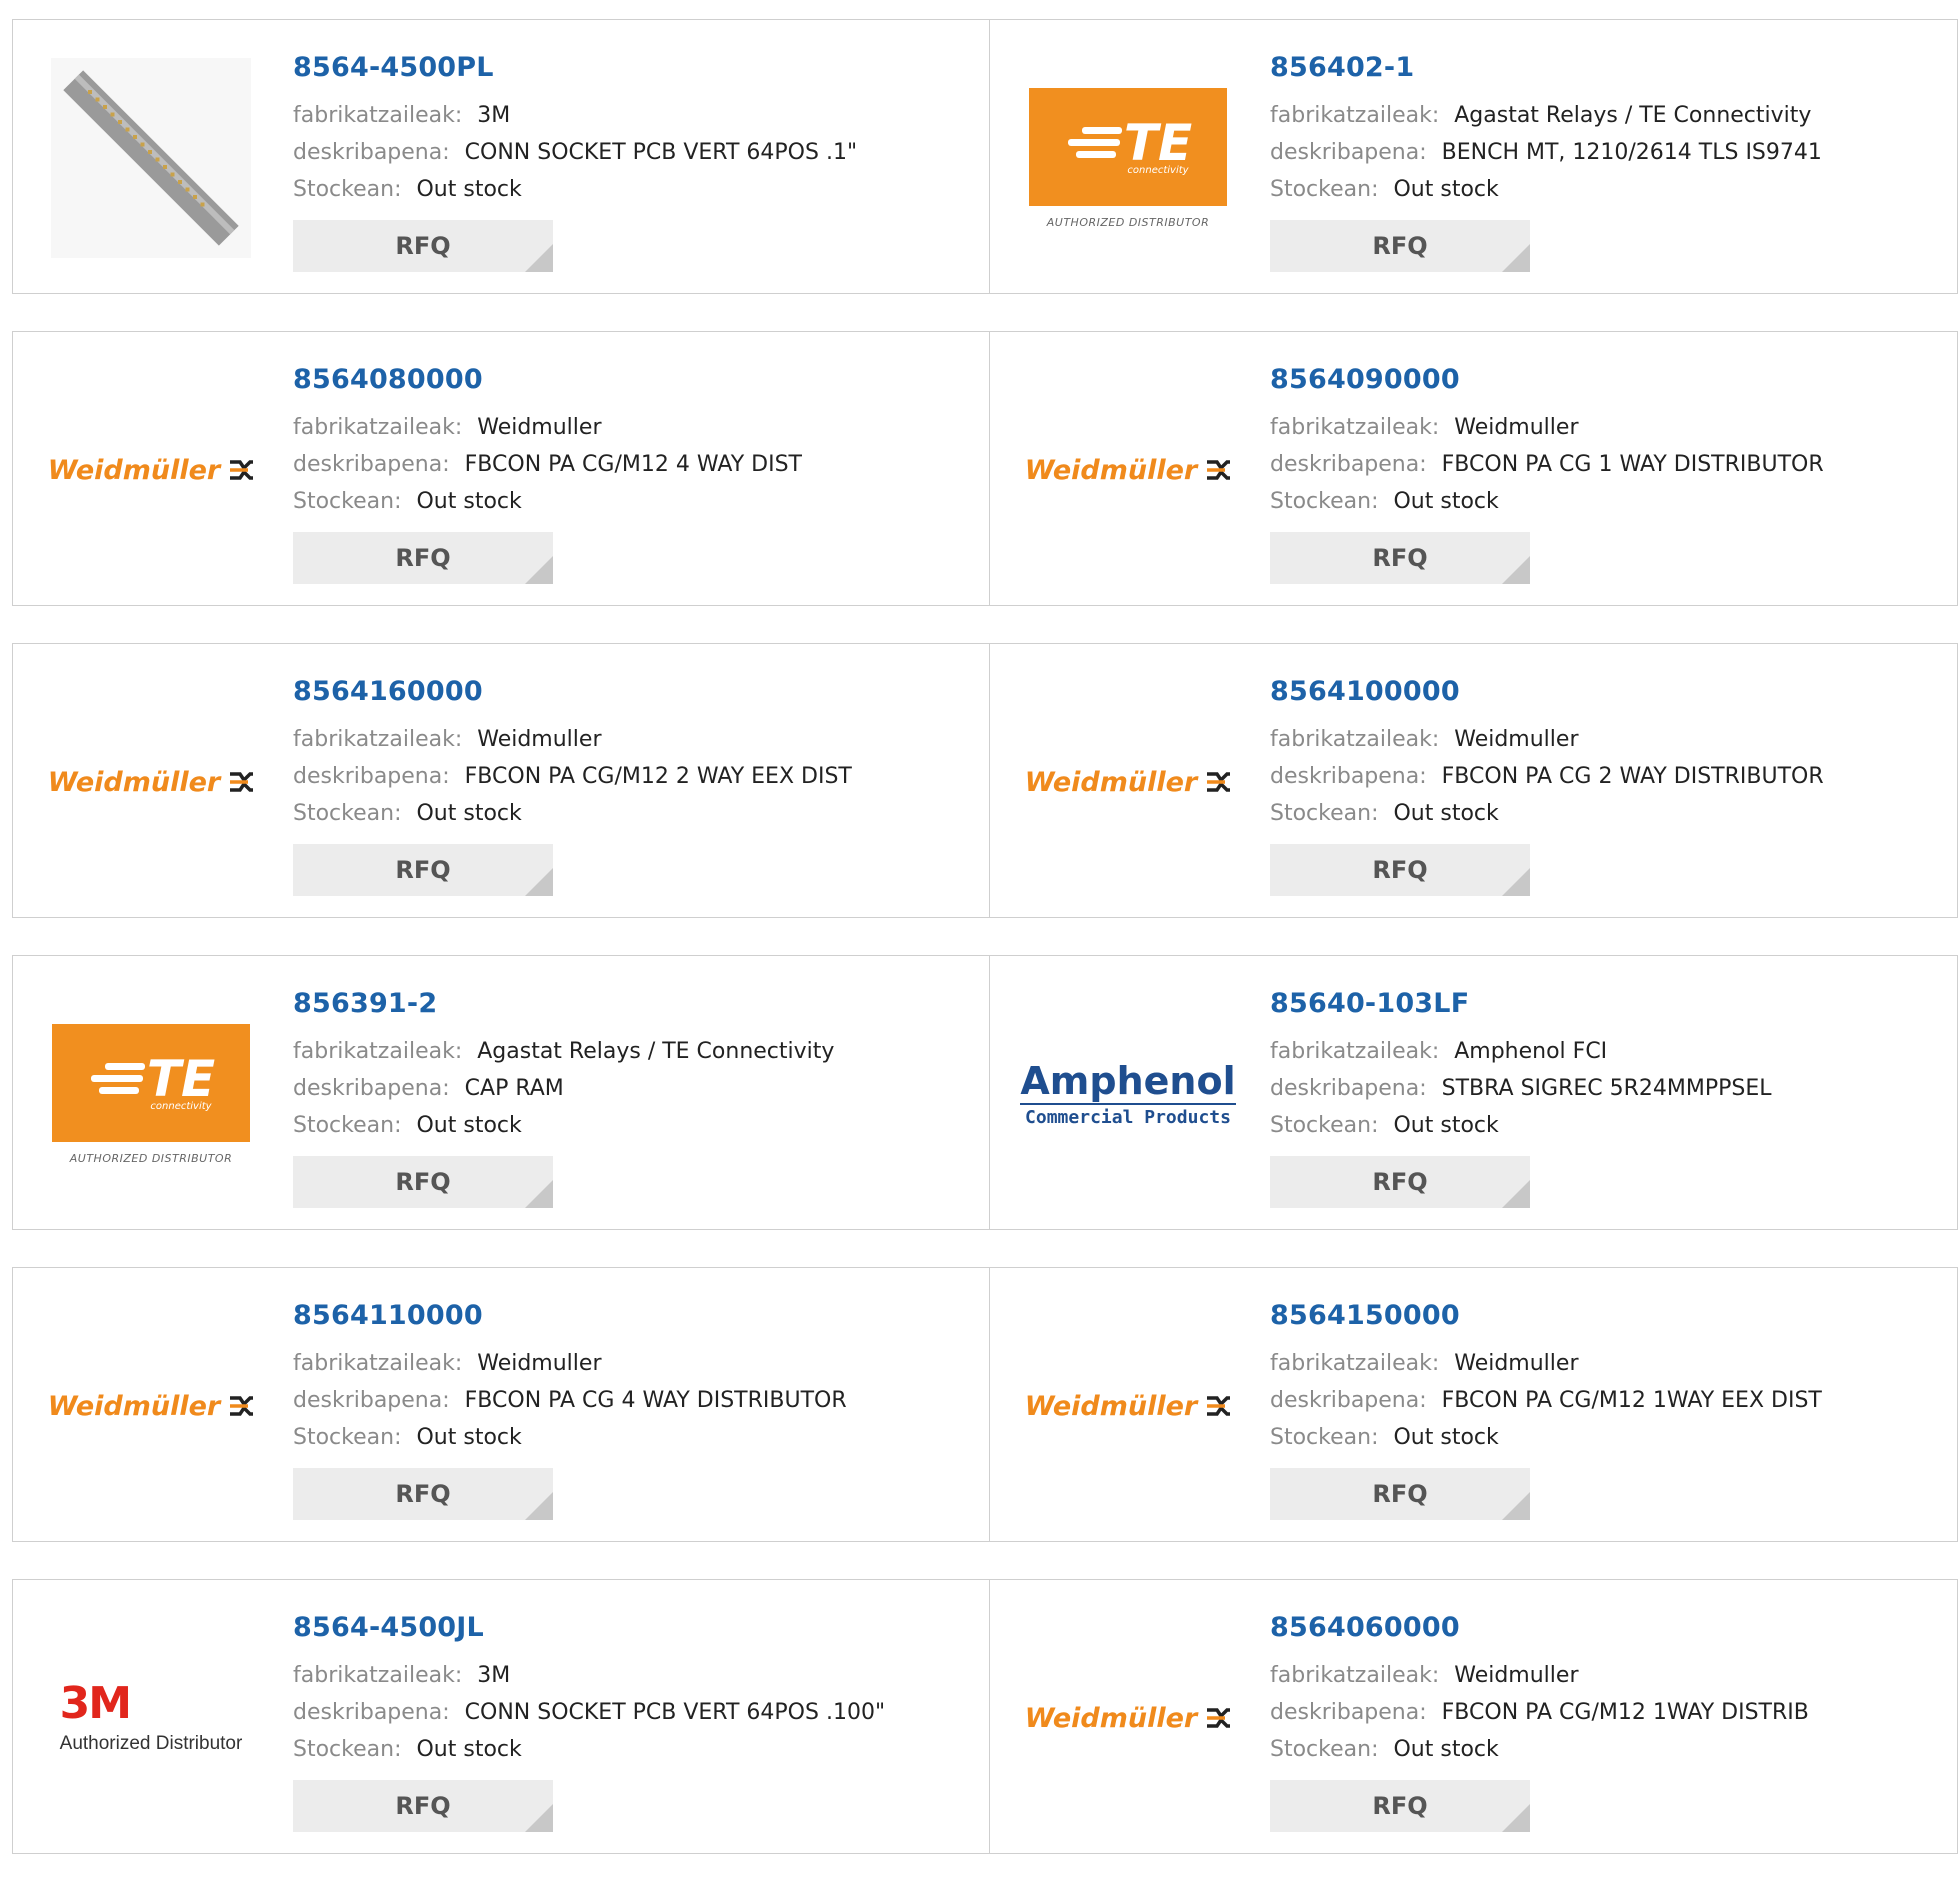 The height and width of the screenshot is (1891, 1958). I want to click on product-row: Weidmüller 8564080000 fabrikatzaileak, so click(985, 468).